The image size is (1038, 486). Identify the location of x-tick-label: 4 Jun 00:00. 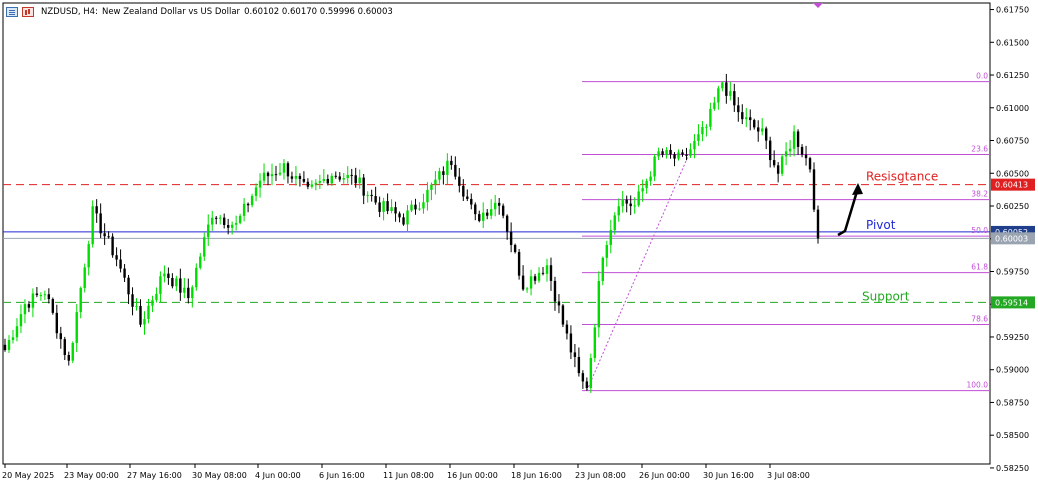
(278, 475).